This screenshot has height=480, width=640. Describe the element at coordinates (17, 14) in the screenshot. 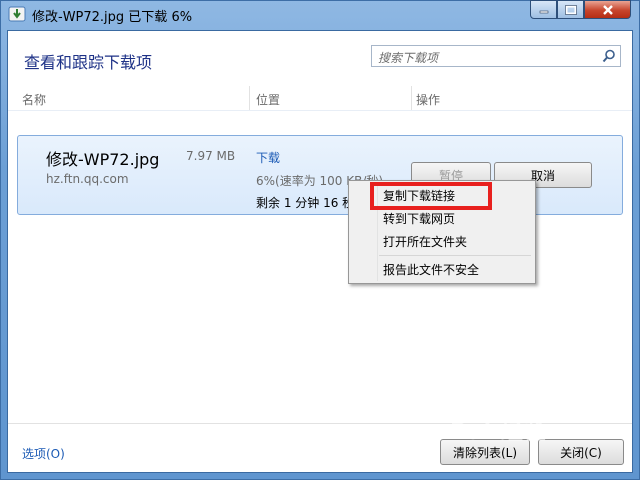

I see `ie-download-icon` at that location.